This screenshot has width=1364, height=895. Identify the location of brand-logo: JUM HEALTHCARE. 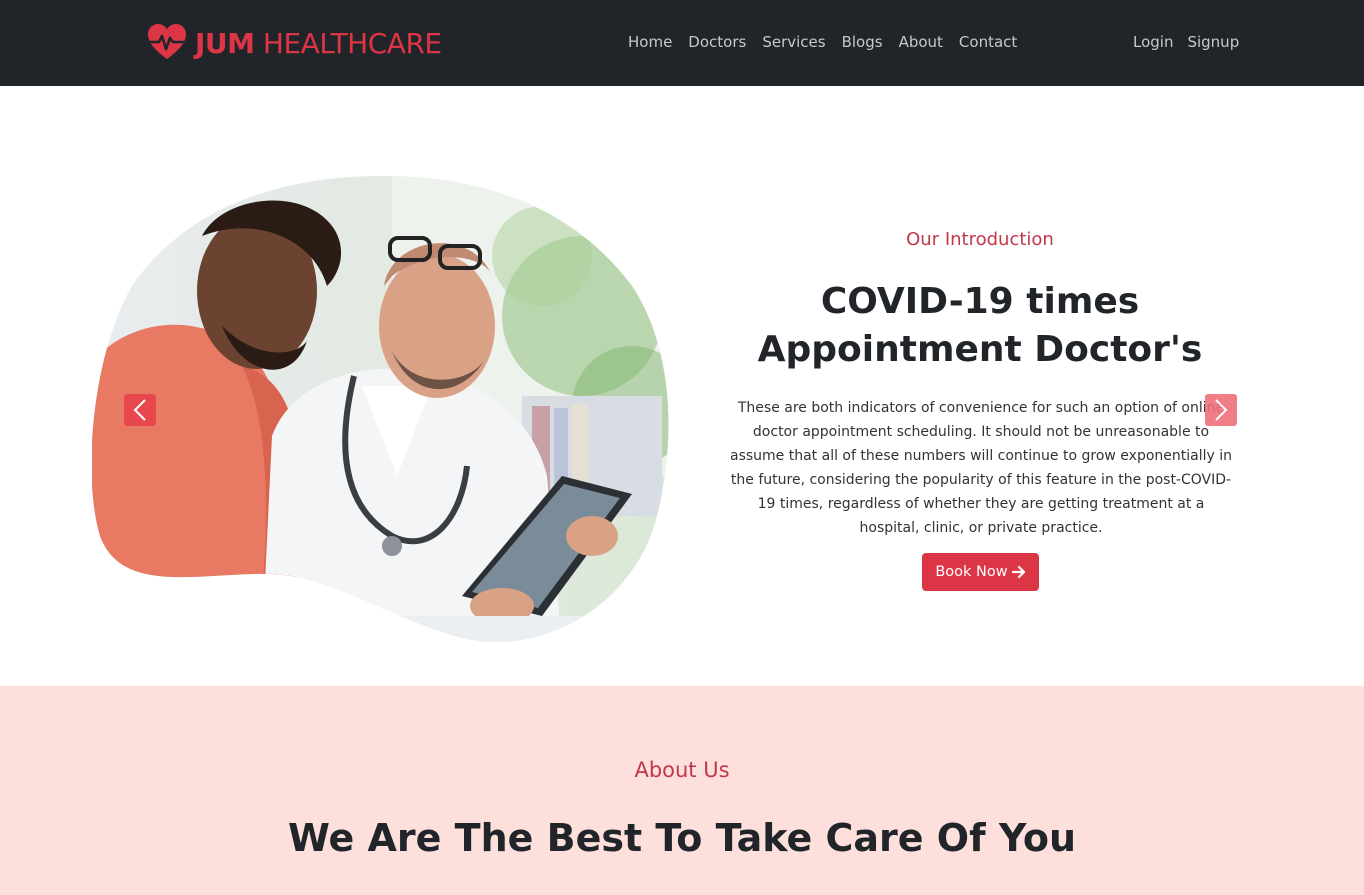
(294, 43).